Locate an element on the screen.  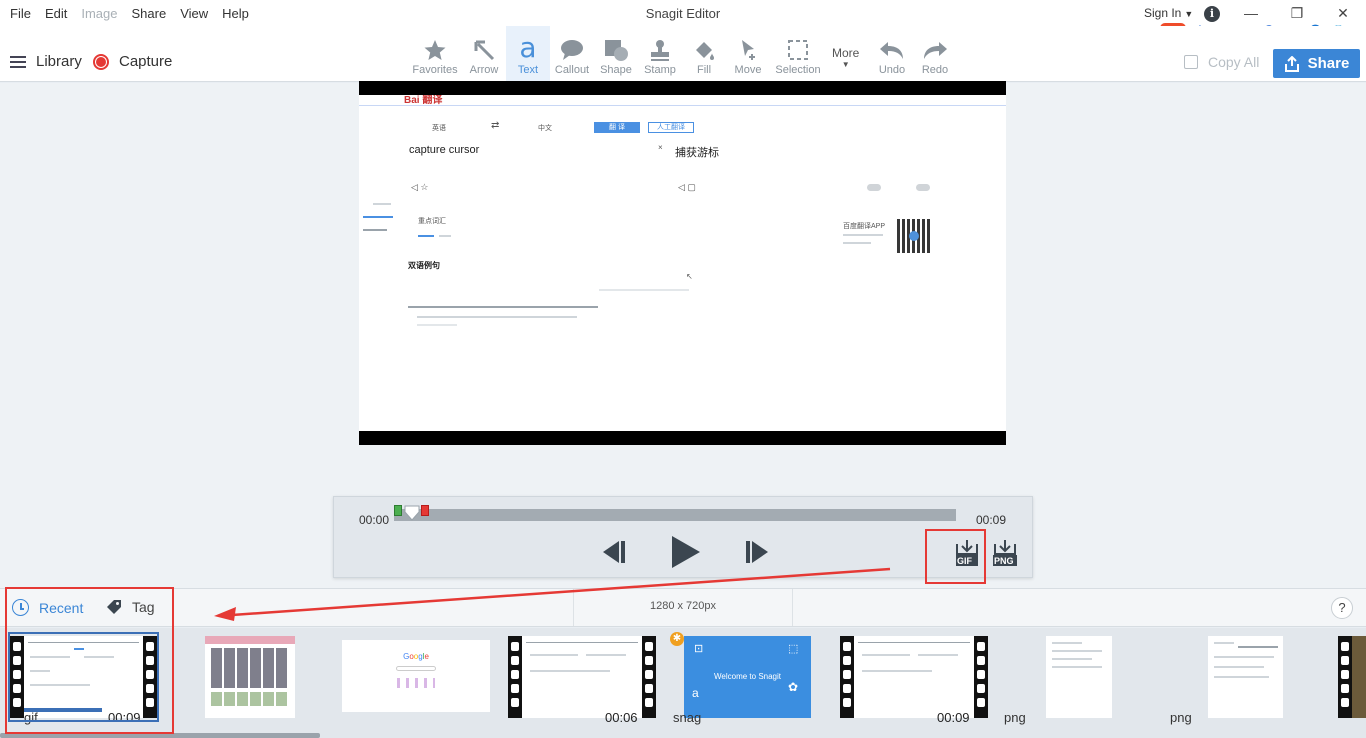
minimize-button: — is located at coordinates (1251, 13).